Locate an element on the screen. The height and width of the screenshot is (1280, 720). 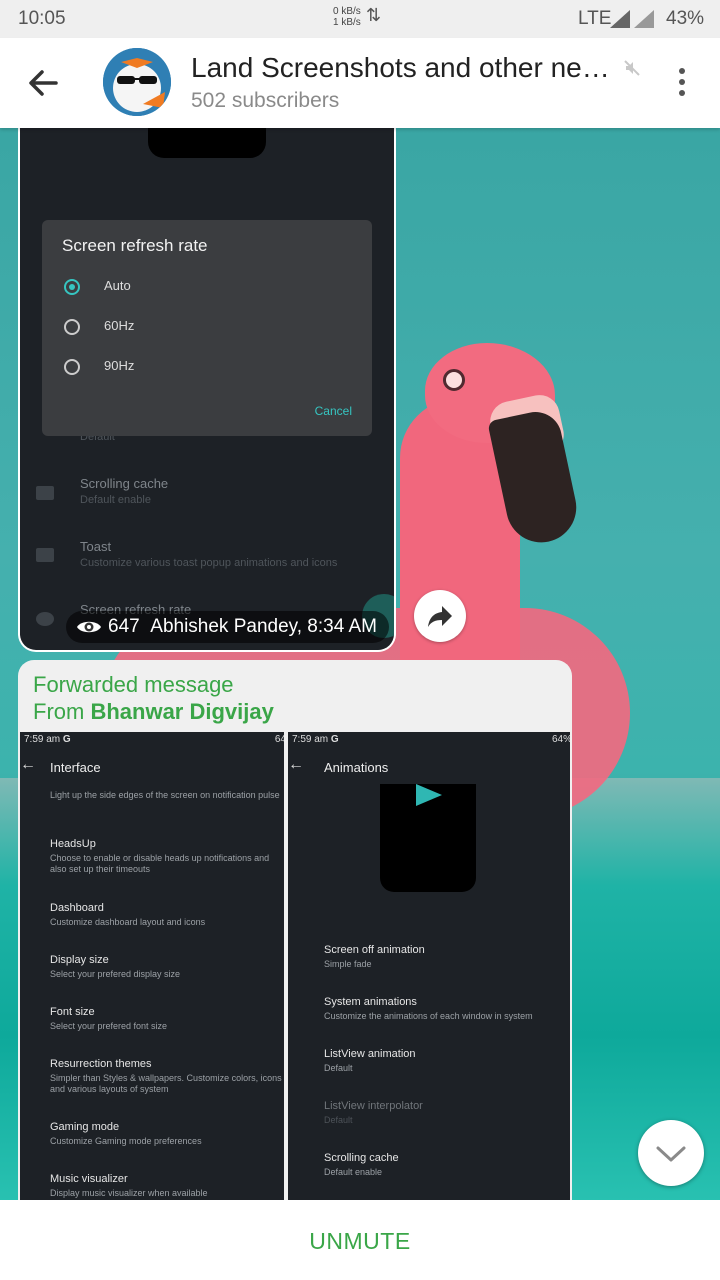
share-button is located at coordinates (440, 616).